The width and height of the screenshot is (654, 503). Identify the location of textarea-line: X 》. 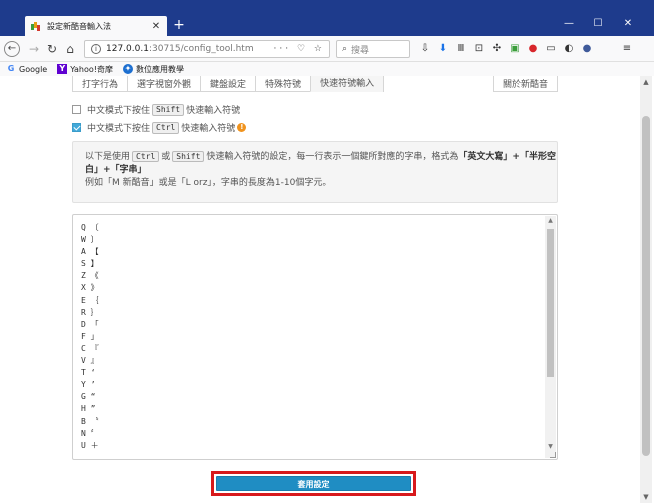
(90, 288).